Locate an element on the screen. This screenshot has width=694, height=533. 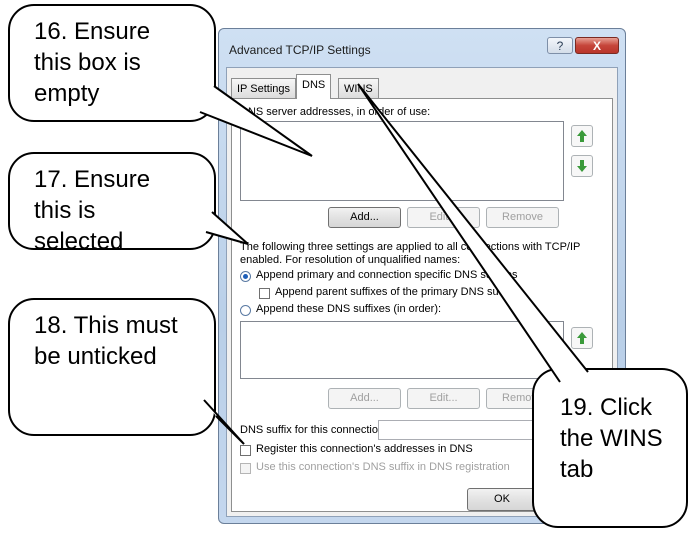
dns-suffix-list is located at coordinates (402, 350).